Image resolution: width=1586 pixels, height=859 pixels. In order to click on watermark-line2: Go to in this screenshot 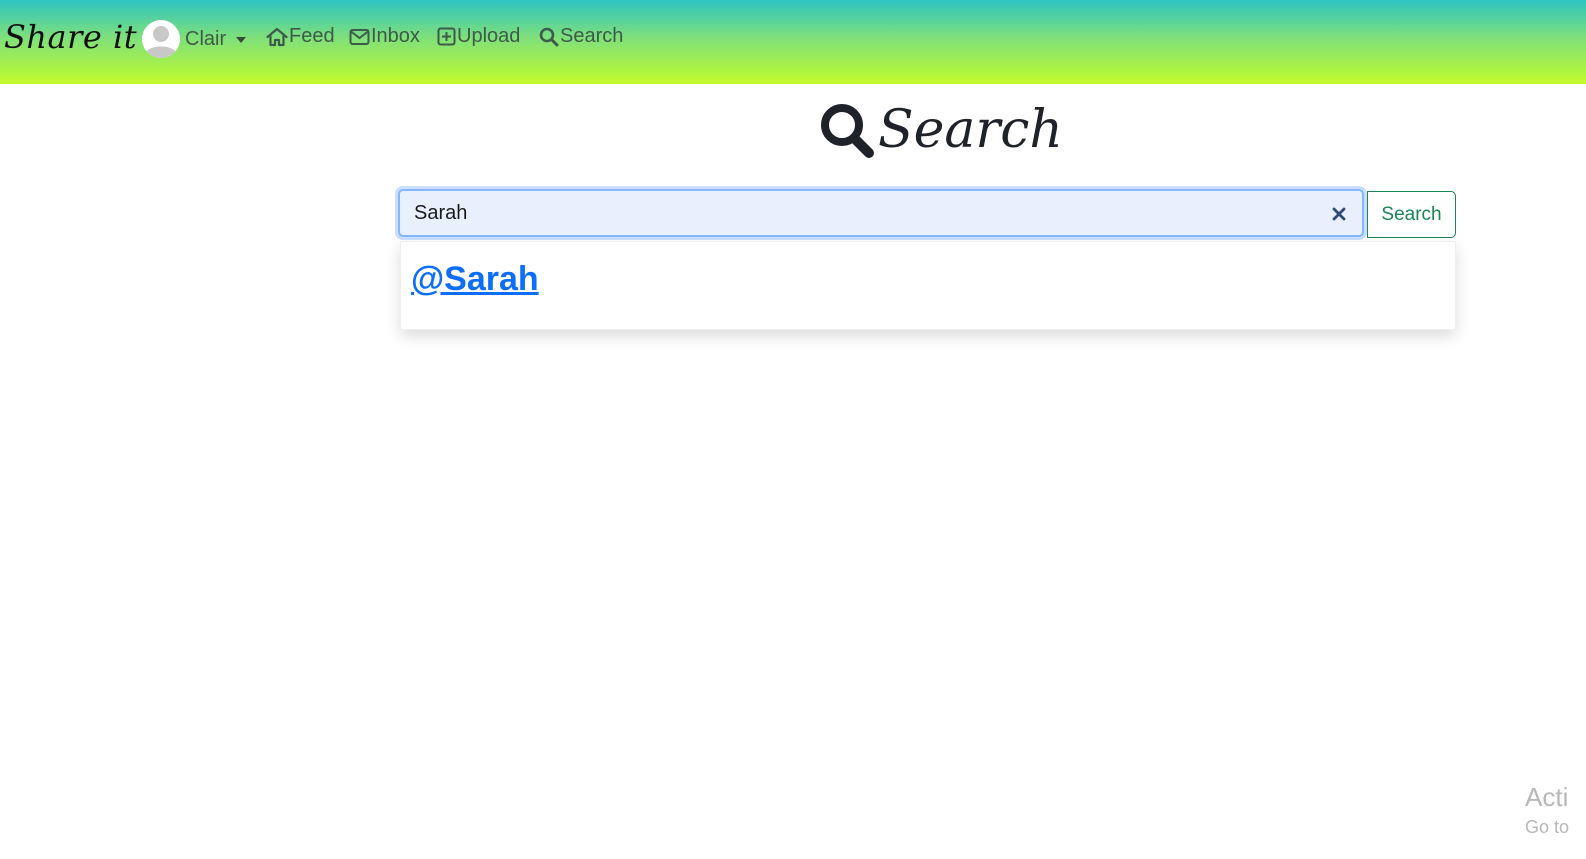, I will do `click(1547, 827)`.